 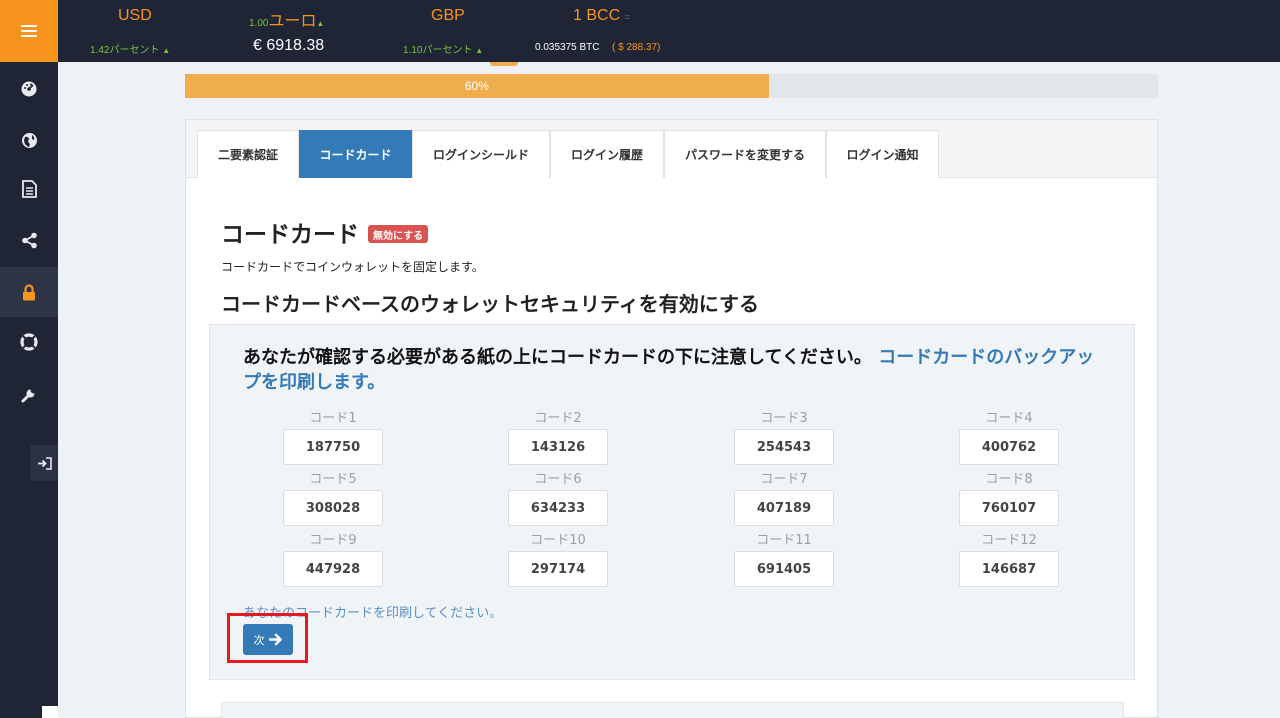 I want to click on tab-code-card: コードカード, so click(x=355, y=154).